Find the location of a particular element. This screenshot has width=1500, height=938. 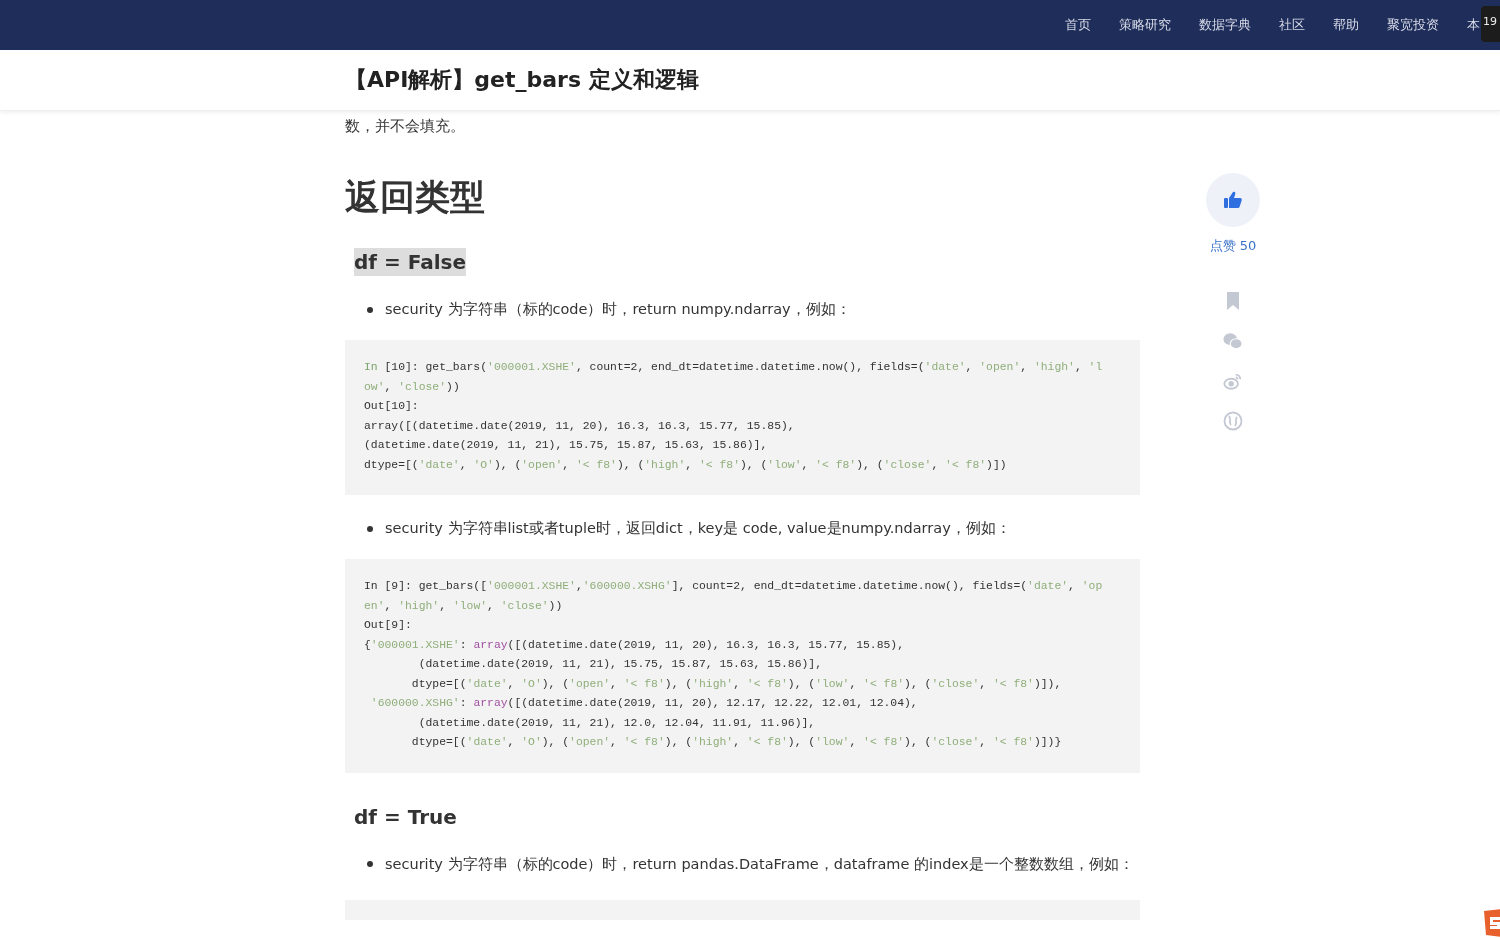

code-line: dtype=[('date', 'O'), ('open', '< f8'), ('high', '< f8'), ('low', '< f8'), ('close', '< f8')]) is located at coordinates (686, 465).